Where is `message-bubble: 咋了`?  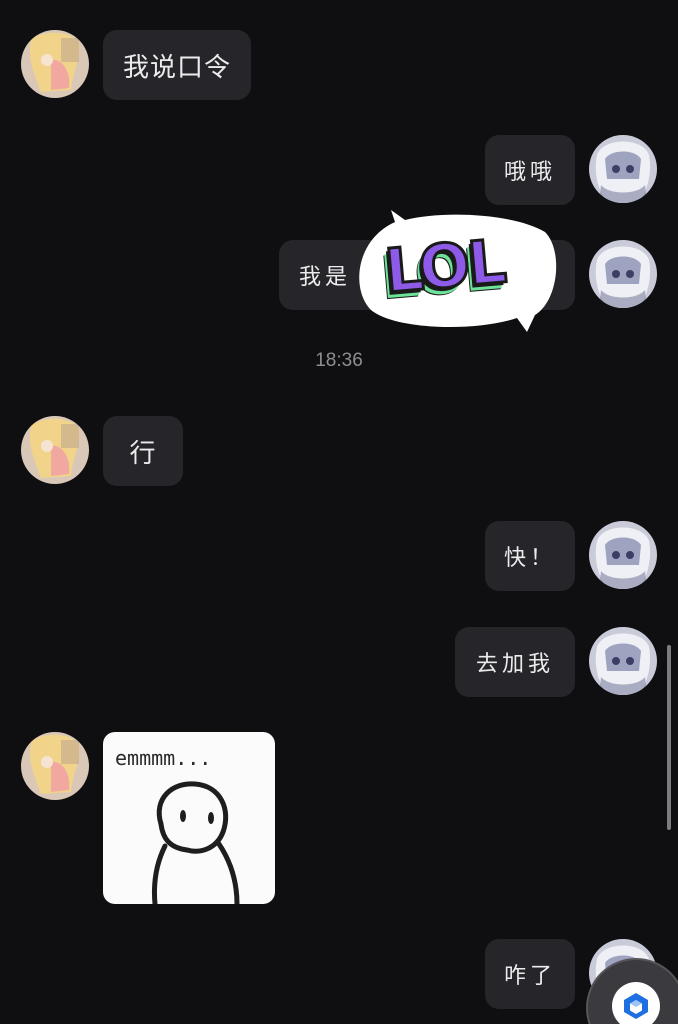 message-bubble: 咋了 is located at coordinates (530, 974).